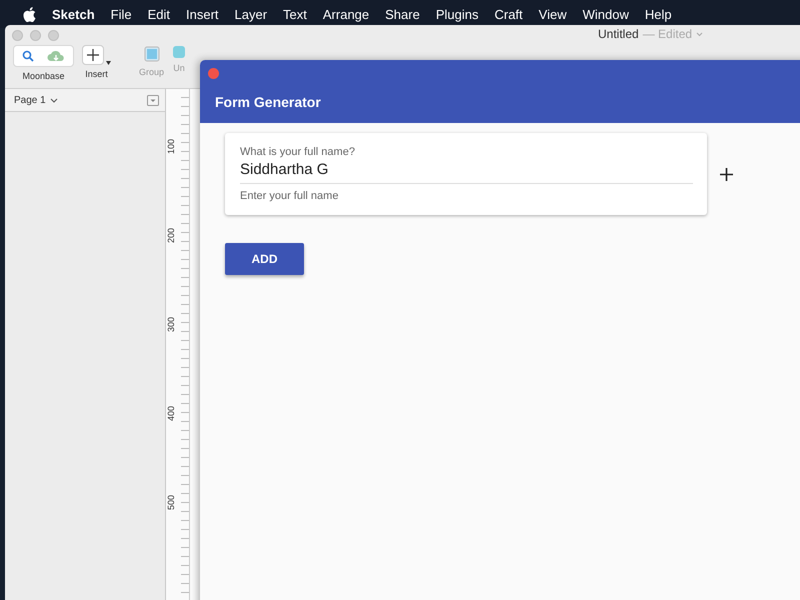 This screenshot has width=800, height=600. I want to click on helper-text: Enter your full name, so click(290, 196).